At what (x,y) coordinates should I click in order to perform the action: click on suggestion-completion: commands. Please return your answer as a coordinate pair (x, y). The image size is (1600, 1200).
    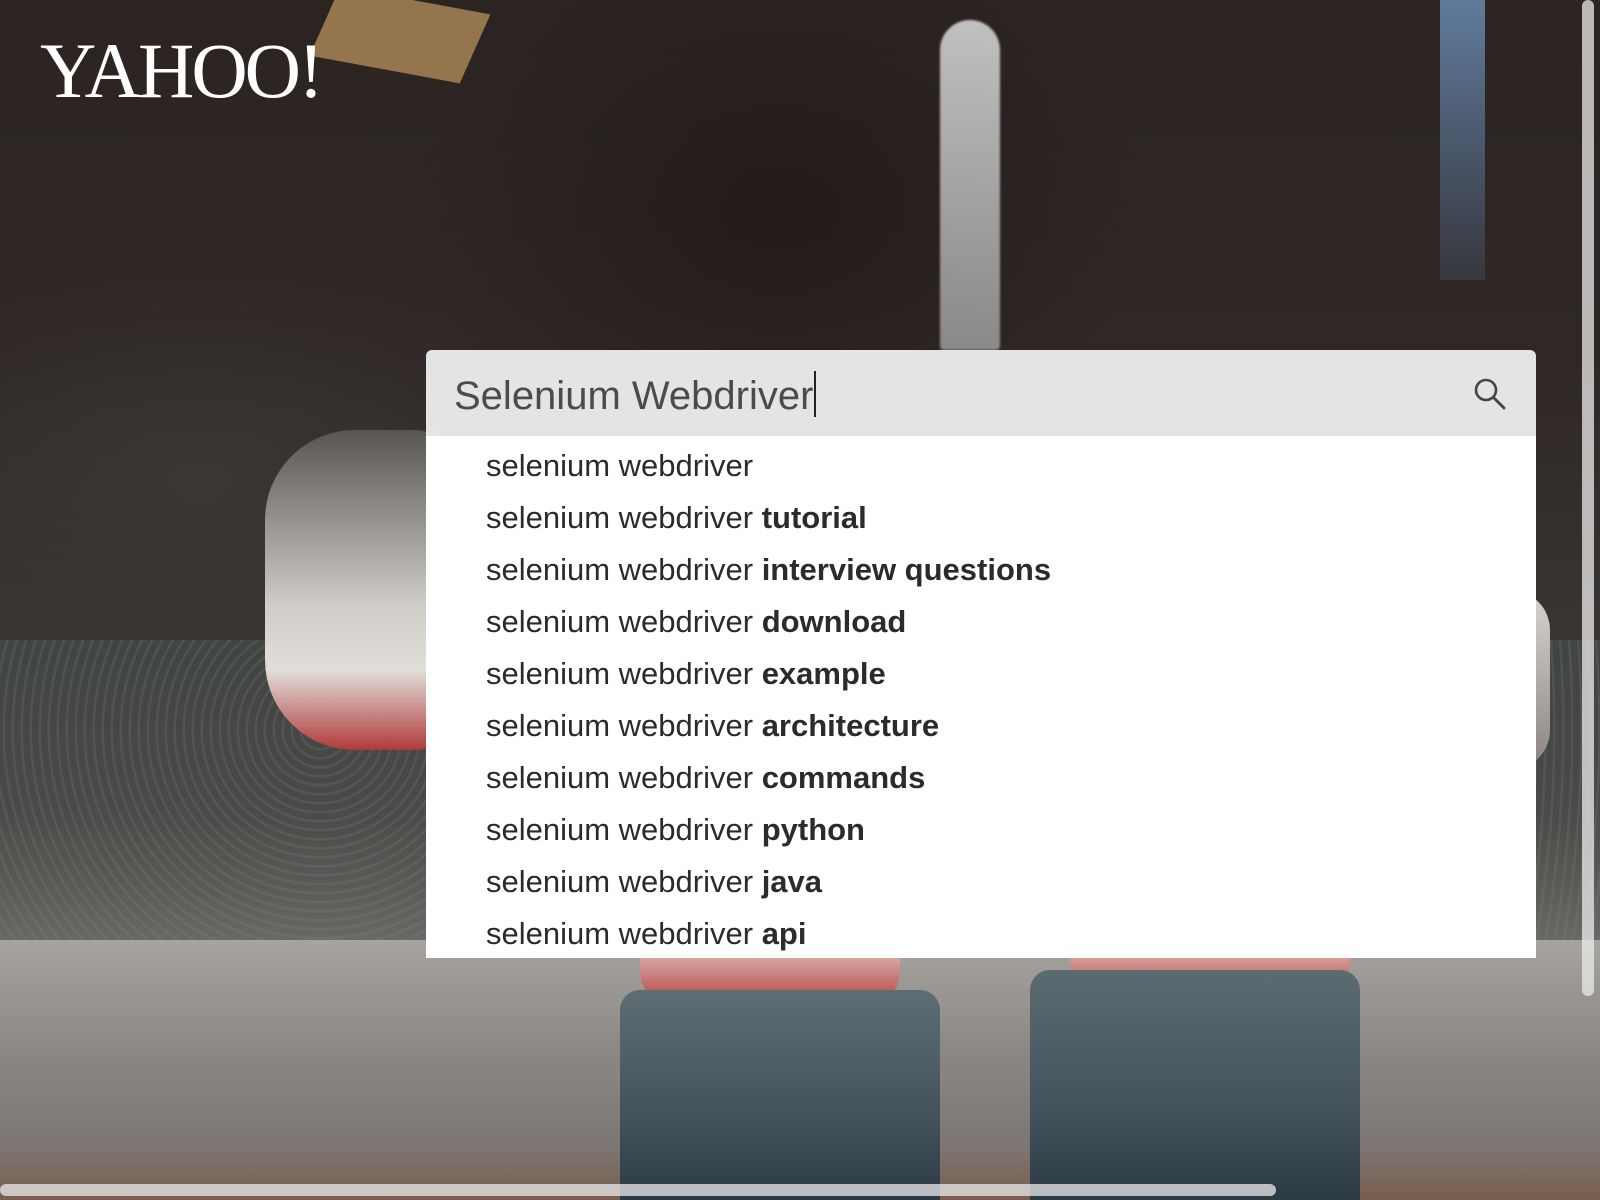
    Looking at the image, I should click on (843, 777).